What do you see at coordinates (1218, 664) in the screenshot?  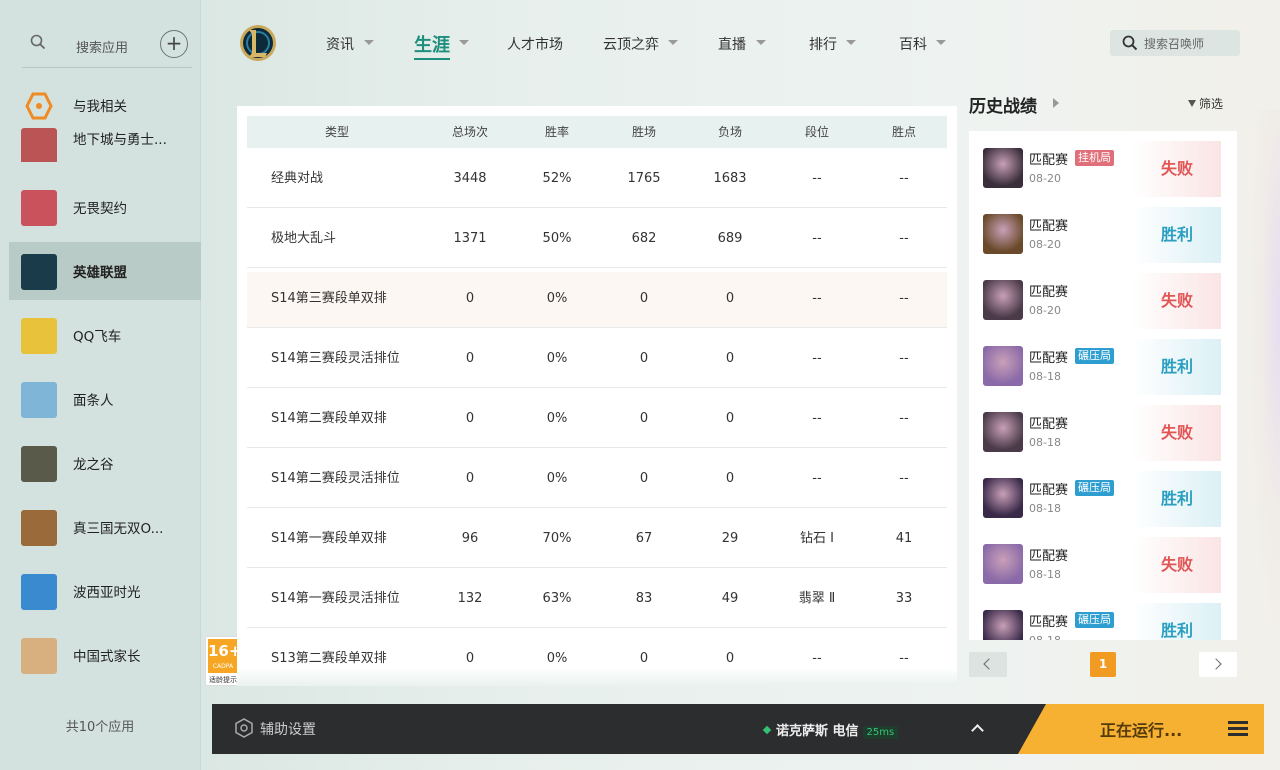 I see `next-page-button` at bounding box center [1218, 664].